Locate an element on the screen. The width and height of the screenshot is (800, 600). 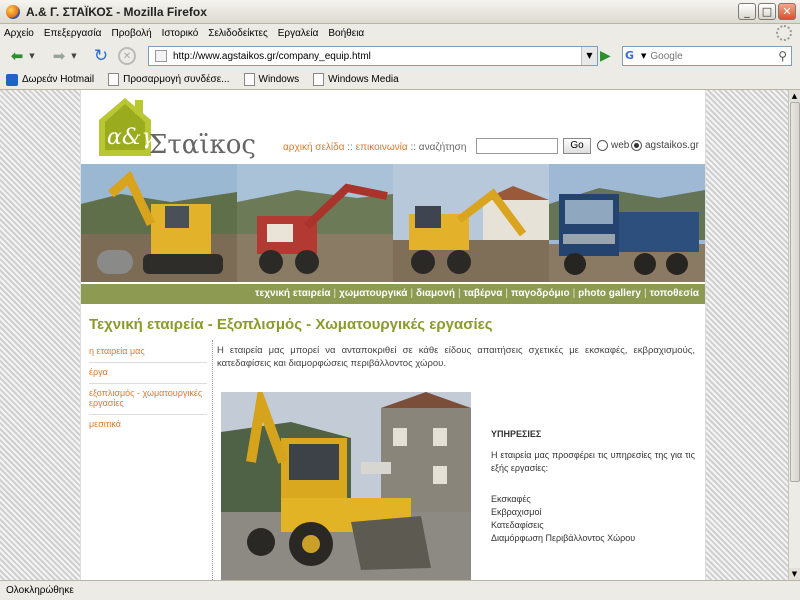
radio-web-label: web is located at coordinates (620, 145).